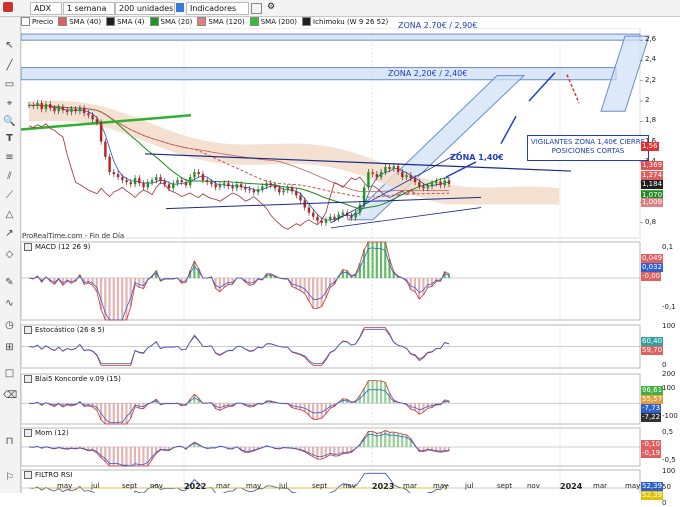 Image resolution: width=680 pixels, height=507 pixels. Describe the element at coordinates (9, 325) in the screenshot. I see `cycle-tool-icon: ◷` at that location.